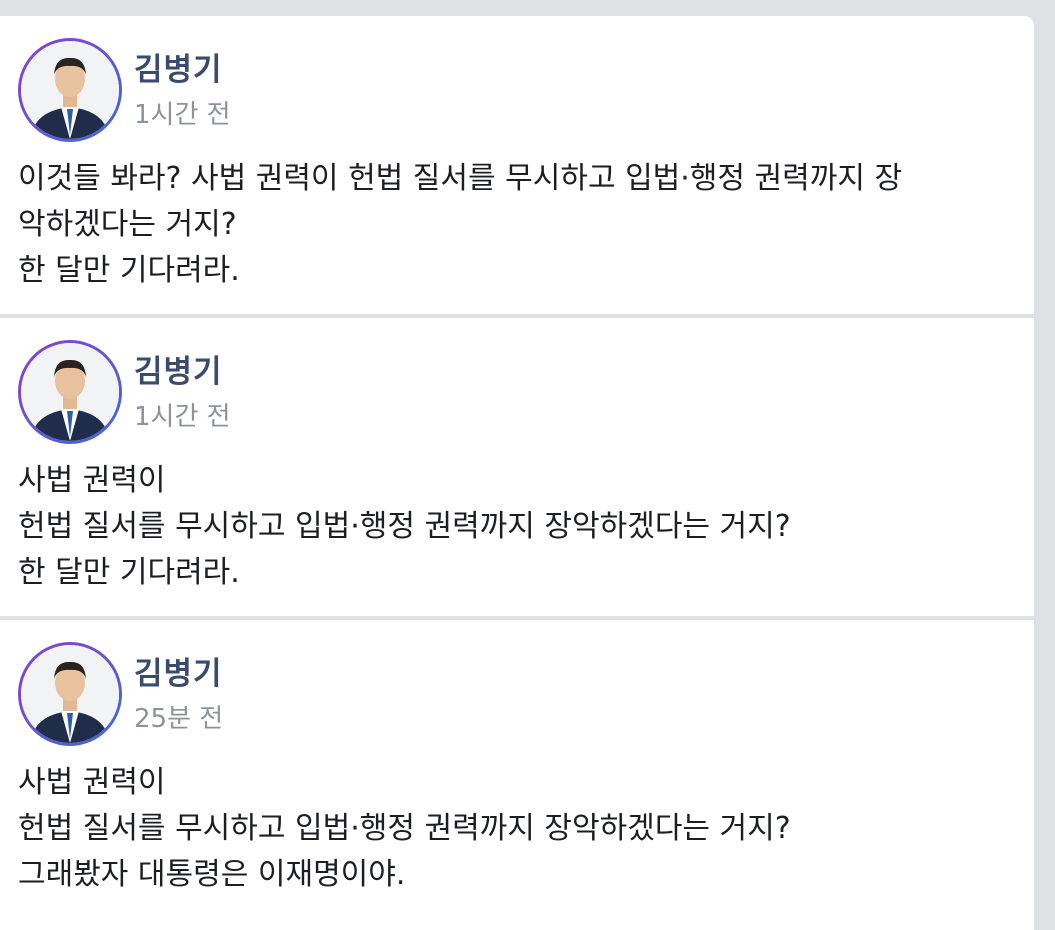  What do you see at coordinates (178, 716) in the screenshot?
I see `post-timestamp: 25분 전` at bounding box center [178, 716].